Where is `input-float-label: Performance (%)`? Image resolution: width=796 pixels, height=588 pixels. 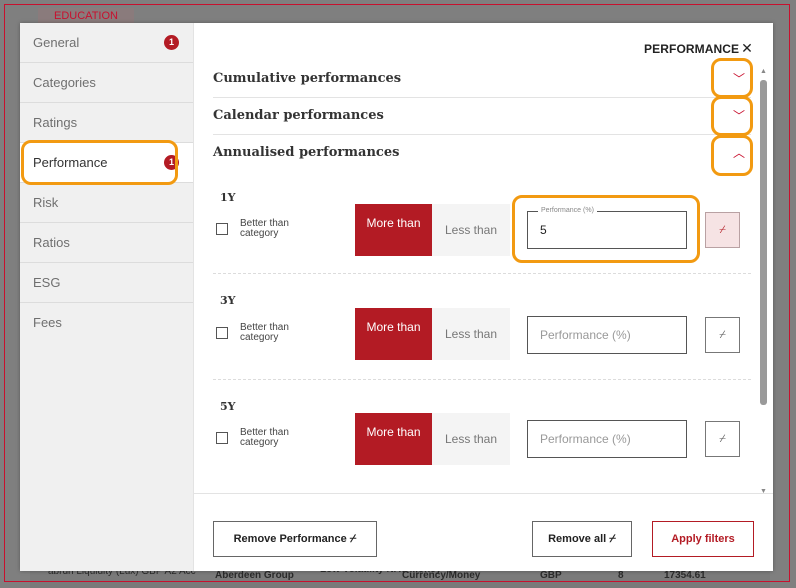 input-float-label: Performance (%) is located at coordinates (567, 211).